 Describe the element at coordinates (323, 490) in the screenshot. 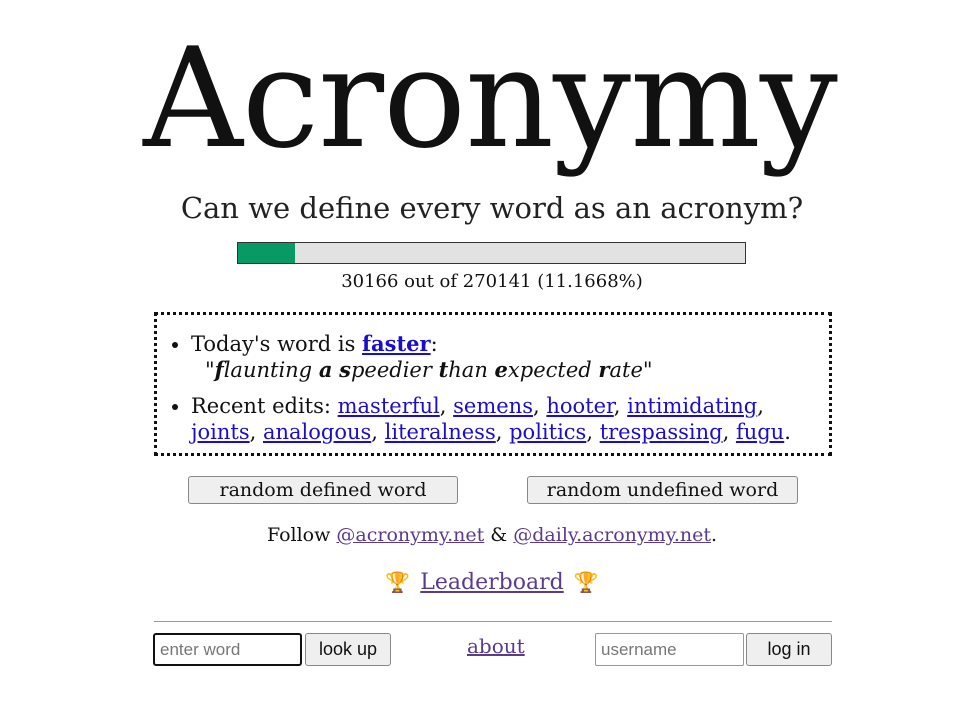

I see `random-defined-word-button: random defined word` at that location.